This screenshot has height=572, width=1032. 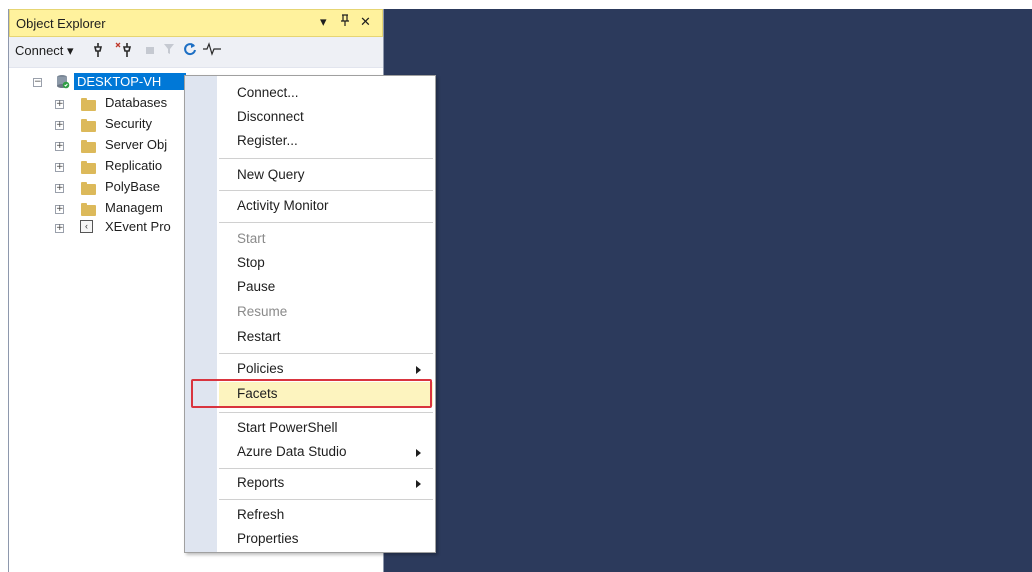 I want to click on menu-item-reports: Reports, so click(x=326, y=483).